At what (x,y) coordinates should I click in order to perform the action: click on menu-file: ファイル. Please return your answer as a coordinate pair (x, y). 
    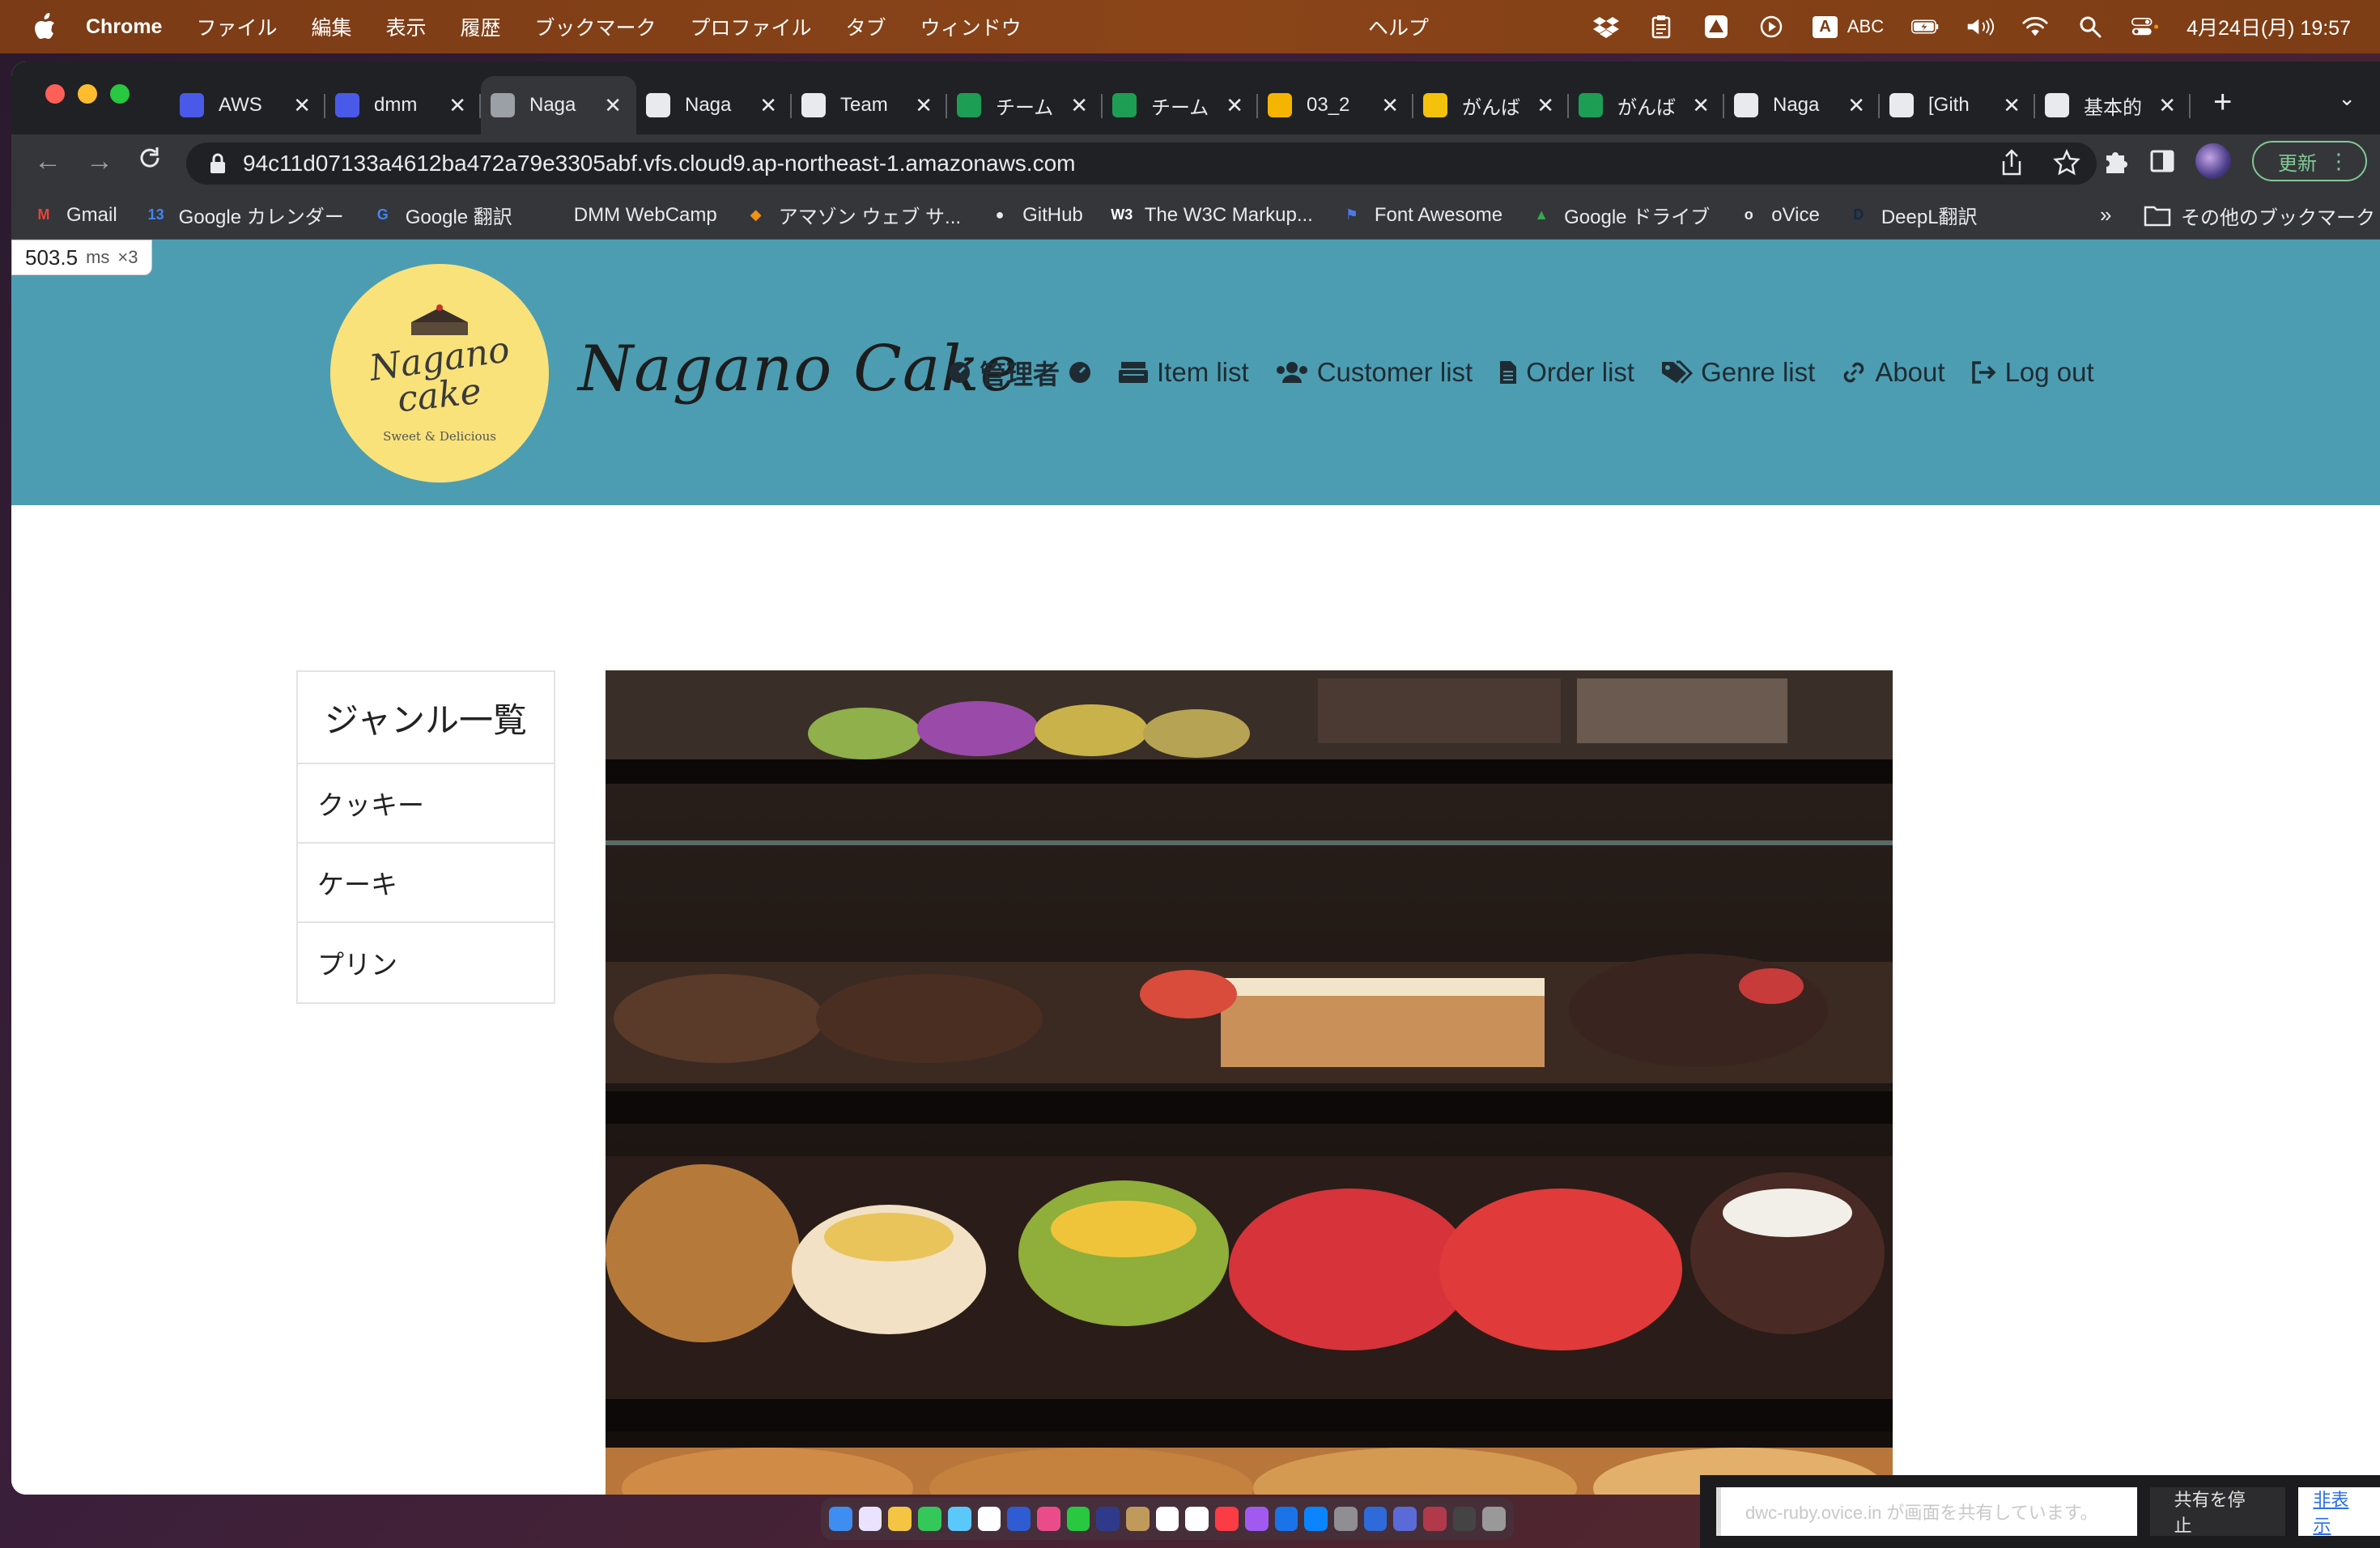
    Looking at the image, I should click on (237, 27).